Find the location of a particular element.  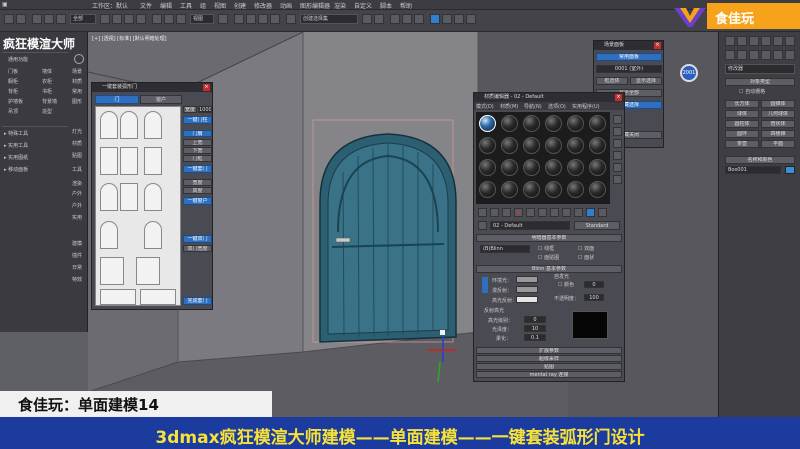

plugin-item-door: 门板 is located at coordinates (13, 71).